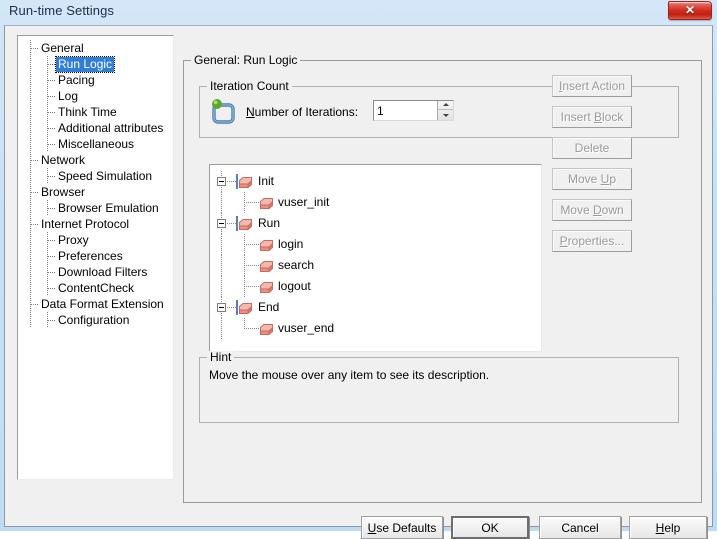 This screenshot has width=717, height=539. I want to click on spinner-down-button, so click(445, 114).